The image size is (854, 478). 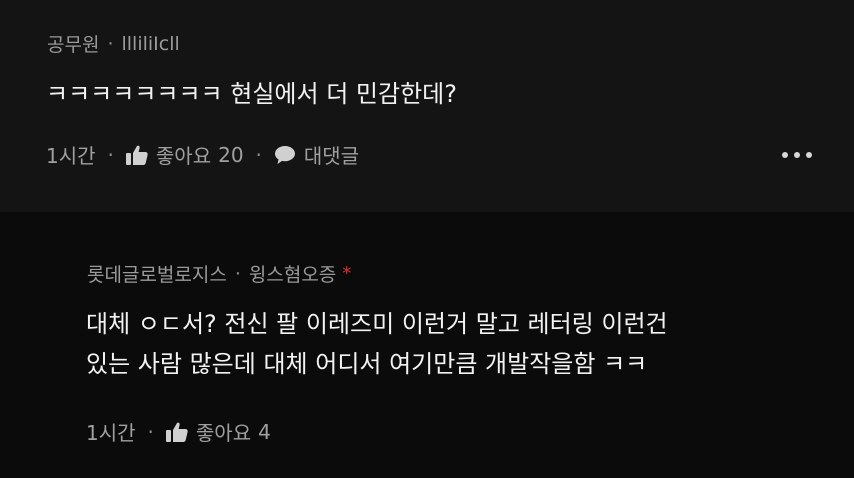 I want to click on like-button: 좋아요 20, so click(x=184, y=154).